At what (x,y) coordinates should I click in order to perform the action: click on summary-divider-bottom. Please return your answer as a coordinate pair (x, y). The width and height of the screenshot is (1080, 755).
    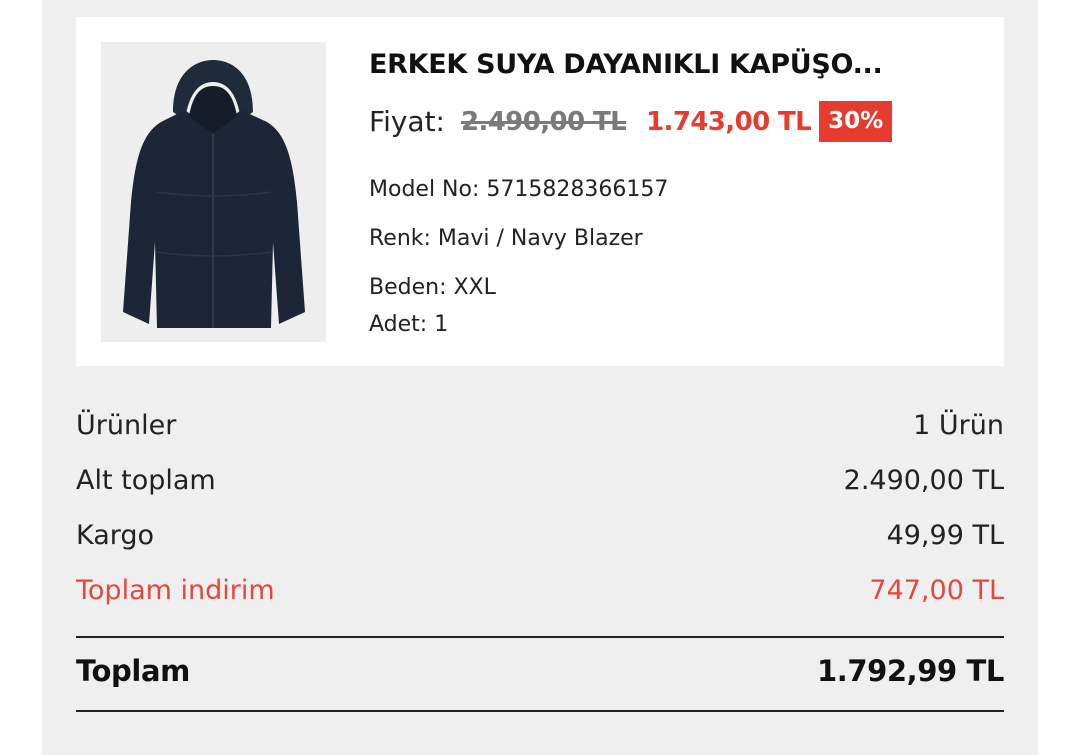
    Looking at the image, I should click on (540, 711).